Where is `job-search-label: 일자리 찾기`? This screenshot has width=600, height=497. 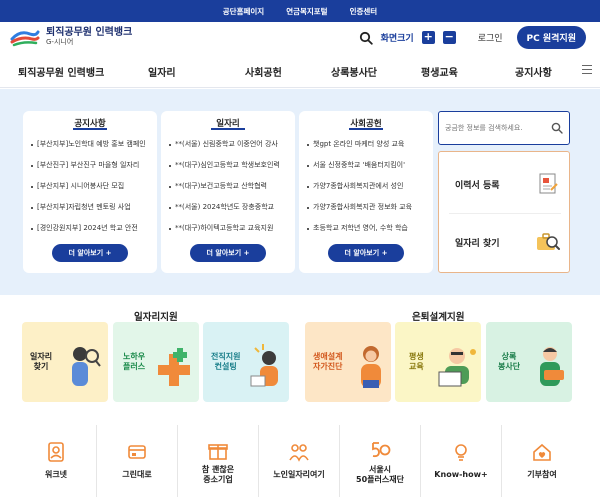 job-search-label: 일자리 찾기 is located at coordinates (477, 244).